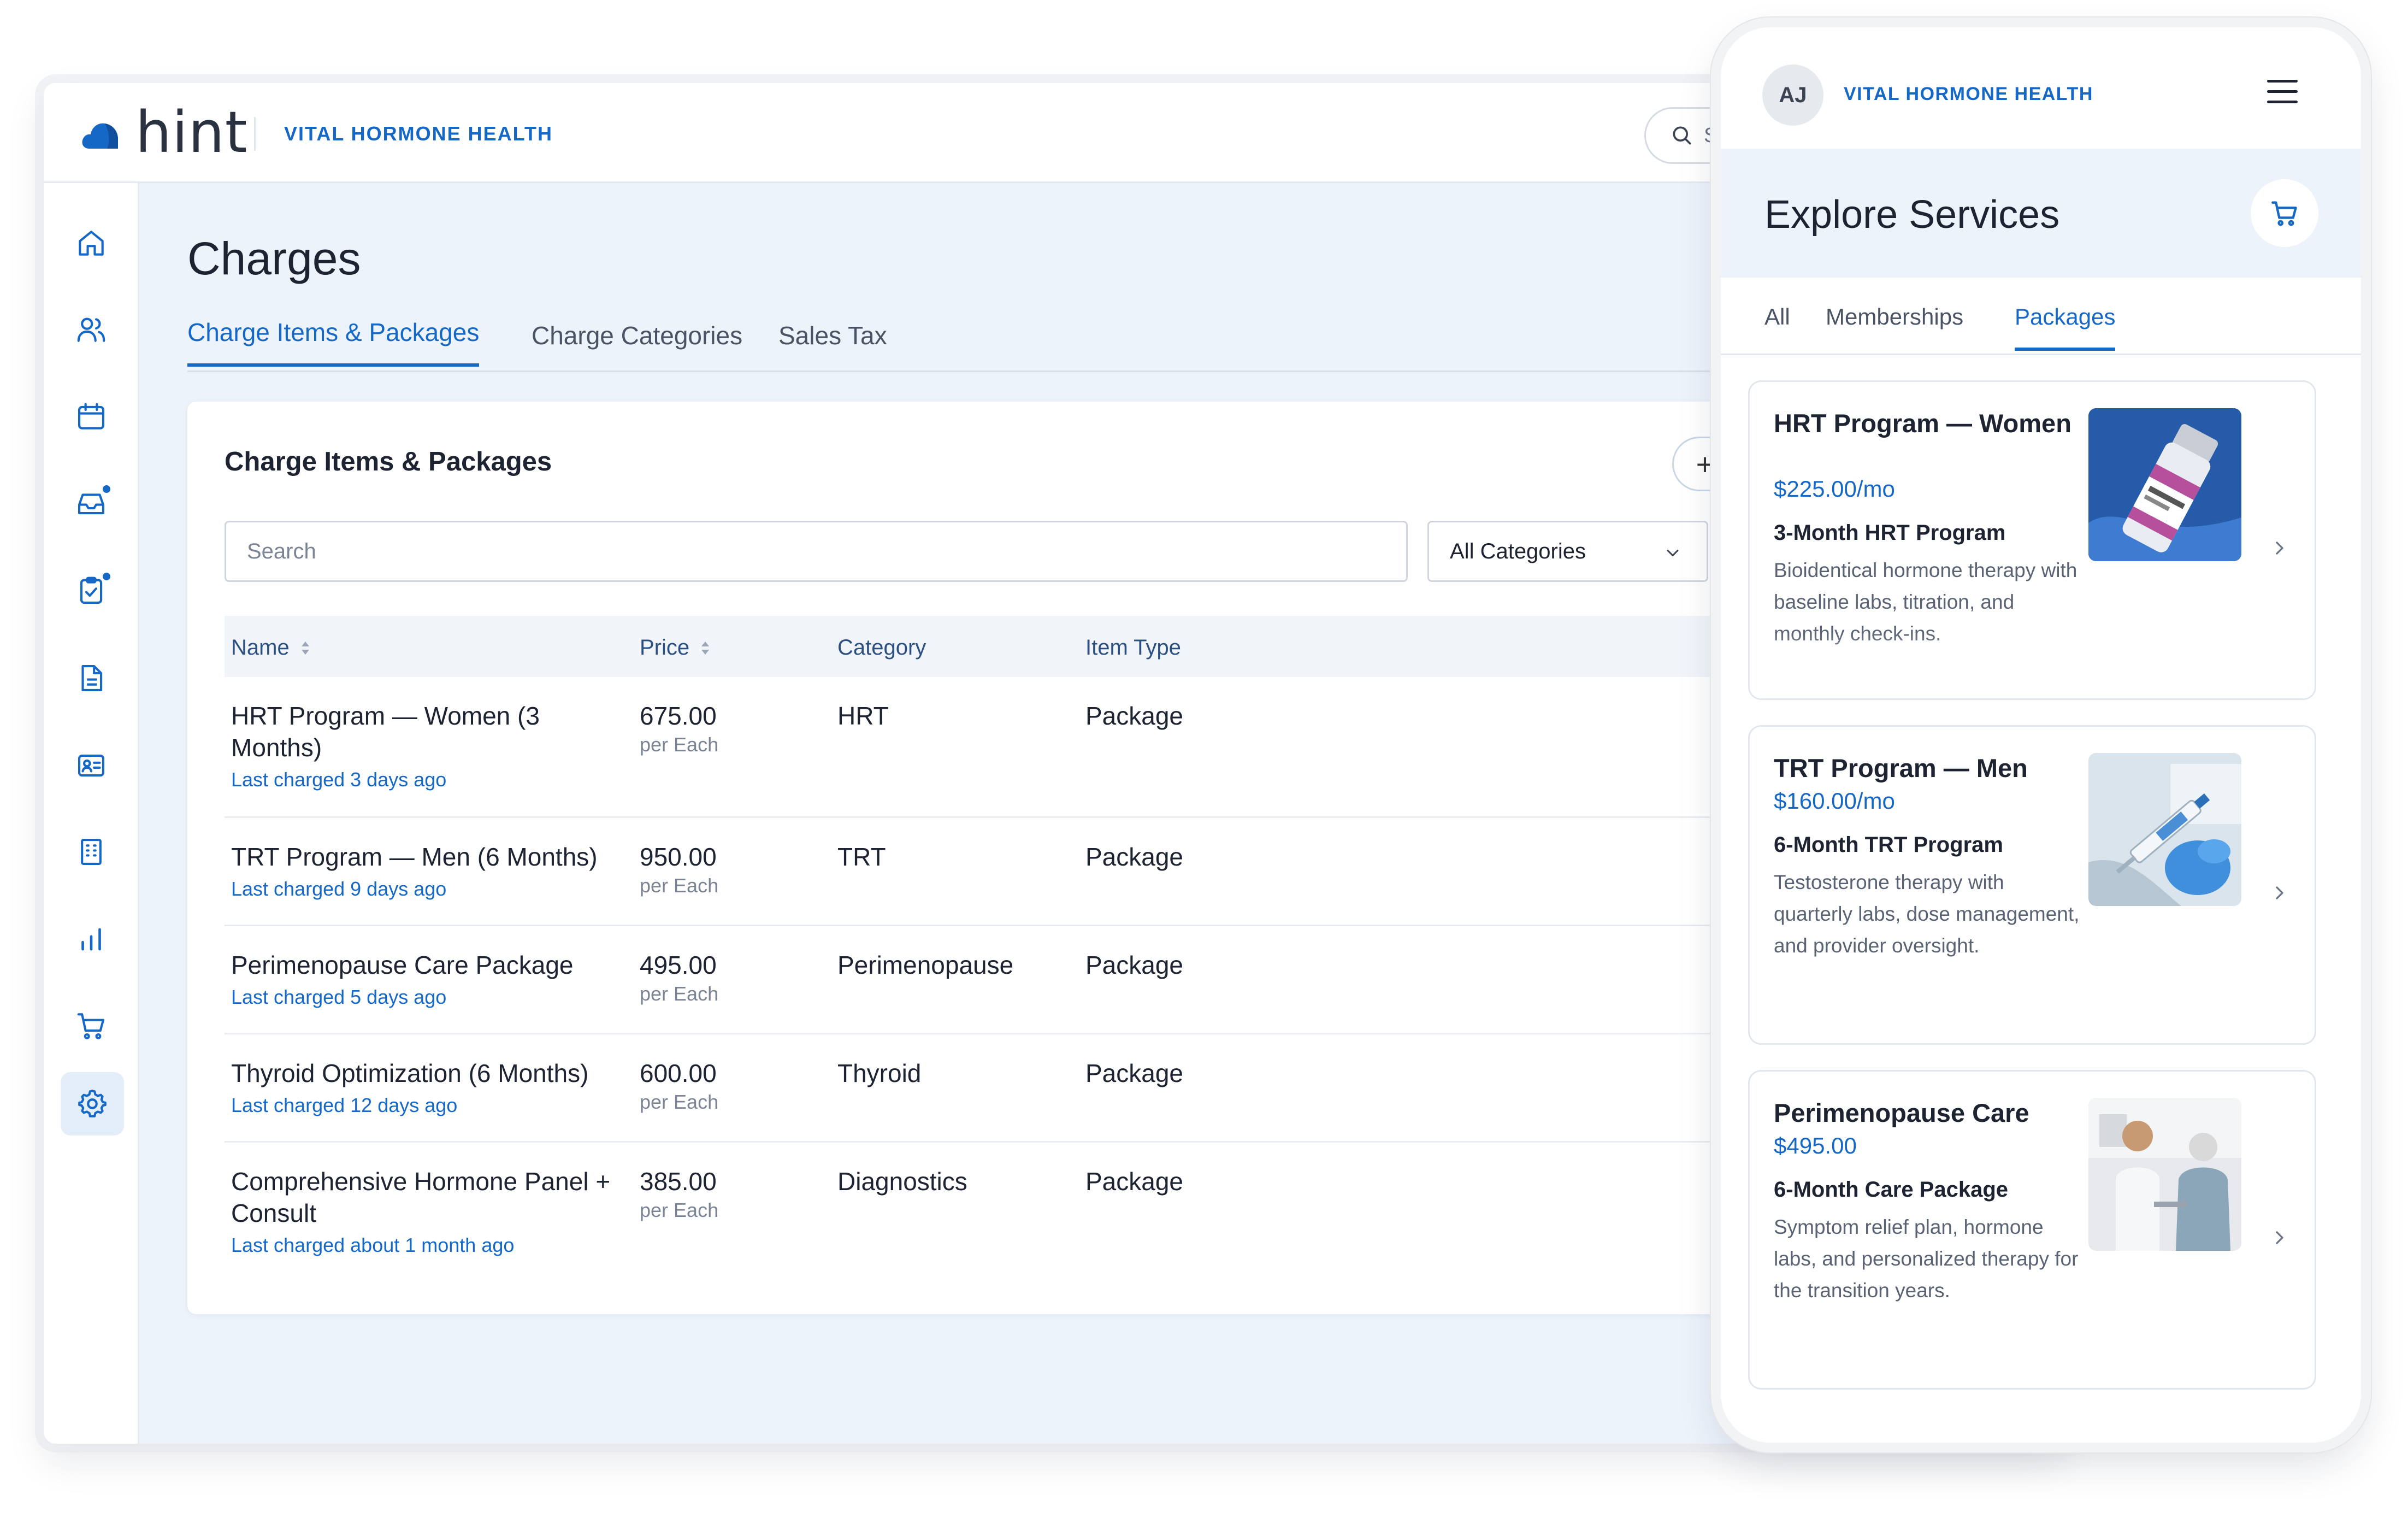 The image size is (2408, 1518). What do you see at coordinates (255, 134) in the screenshot?
I see `logo-divider` at bounding box center [255, 134].